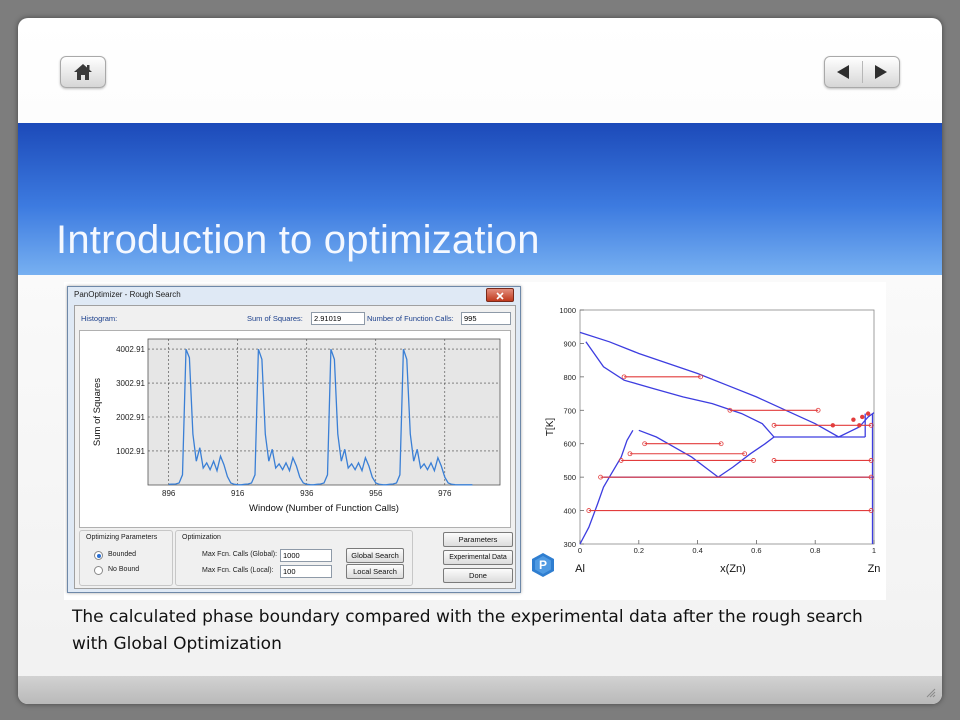 This screenshot has width=960, height=720. What do you see at coordinates (122, 537) in the screenshot?
I see `optimizing-parameters-label: Optimizing Parameters` at bounding box center [122, 537].